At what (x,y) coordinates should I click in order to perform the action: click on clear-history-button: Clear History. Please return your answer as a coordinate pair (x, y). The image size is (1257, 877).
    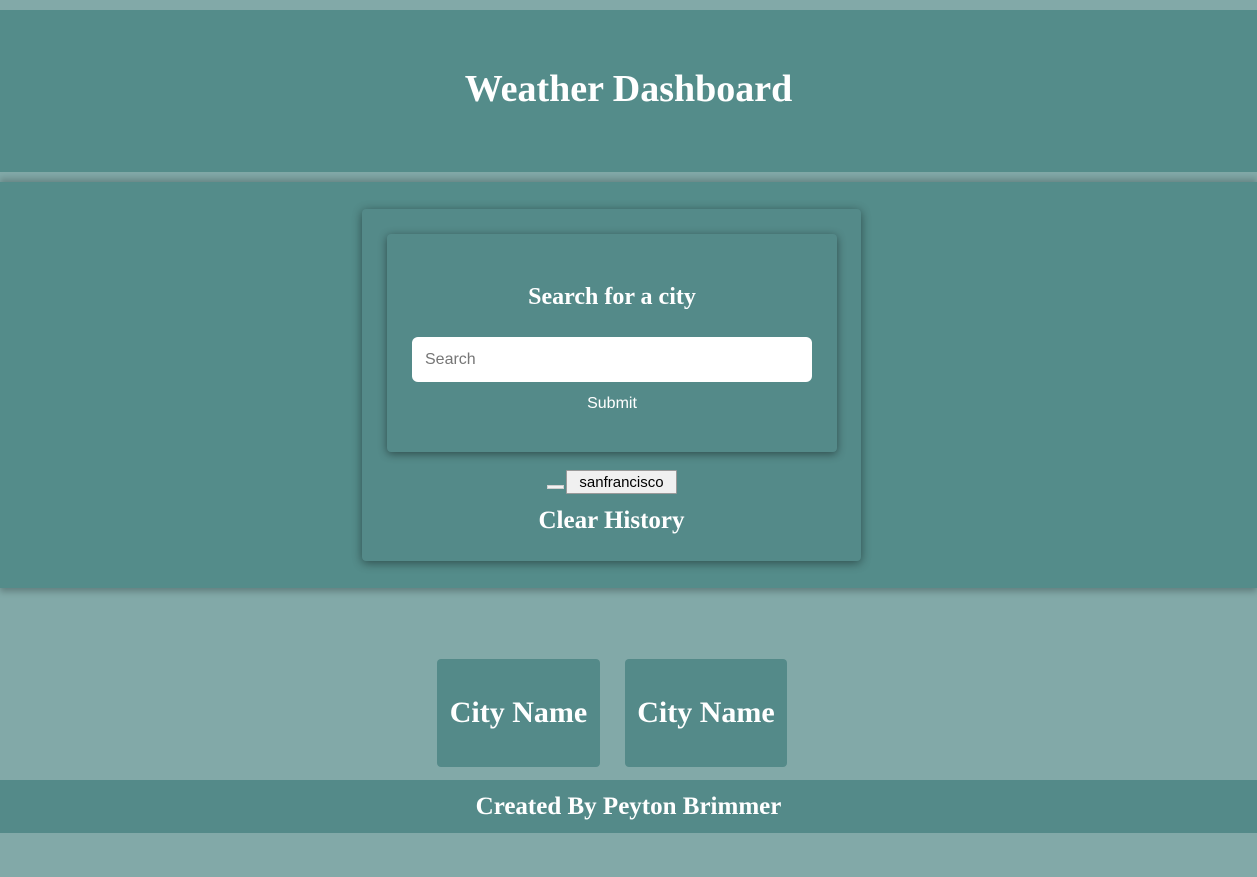
    Looking at the image, I should click on (611, 521).